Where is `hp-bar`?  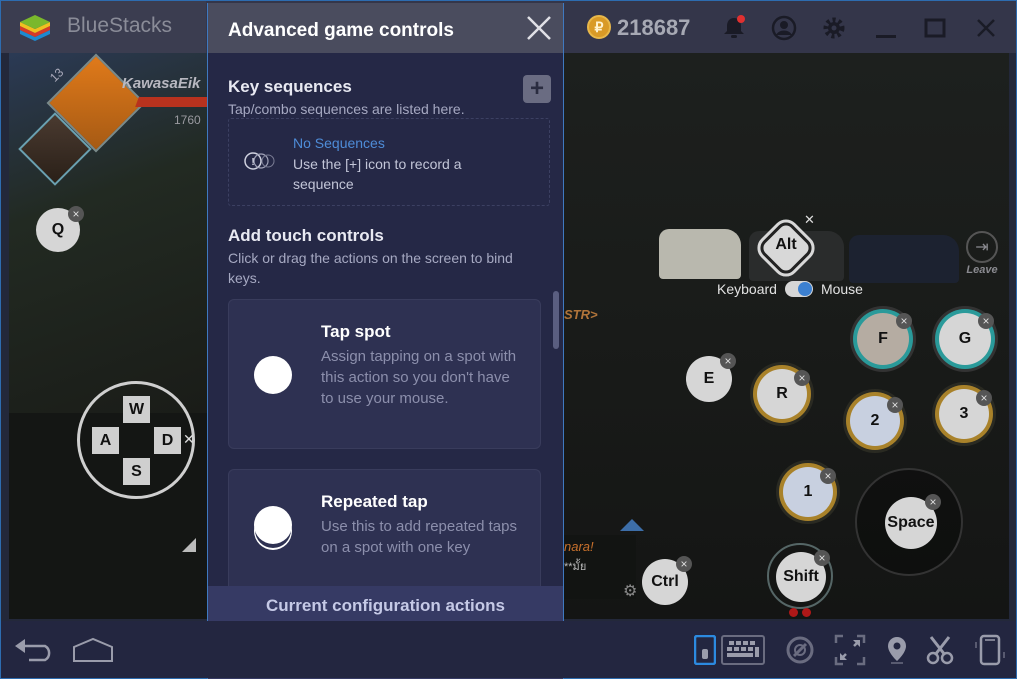
hp-bar is located at coordinates (173, 102).